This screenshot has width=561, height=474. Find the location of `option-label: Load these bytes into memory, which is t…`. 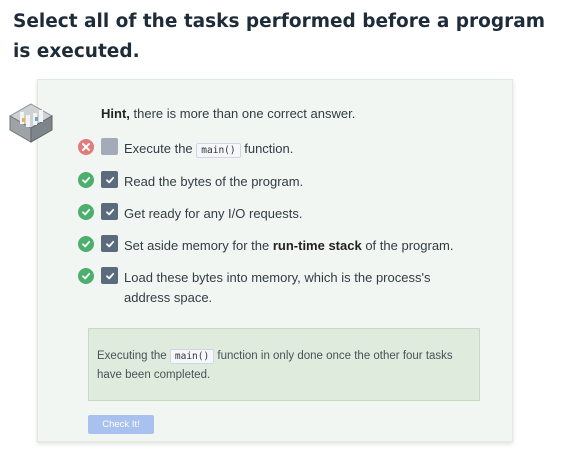

option-label: Load these bytes into memory, which is t… is located at coordinates (277, 287).